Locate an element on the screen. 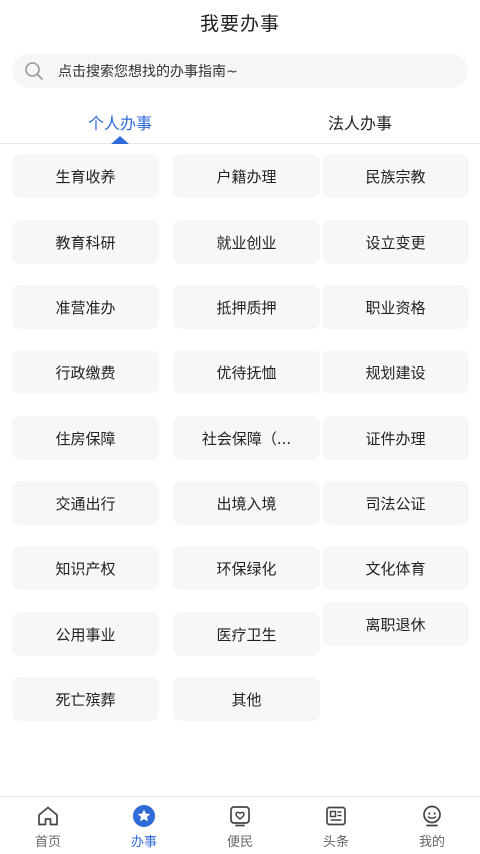 Image resolution: width=480 pixels, height=854 pixels. service-item: 证件办理 is located at coordinates (395, 438).